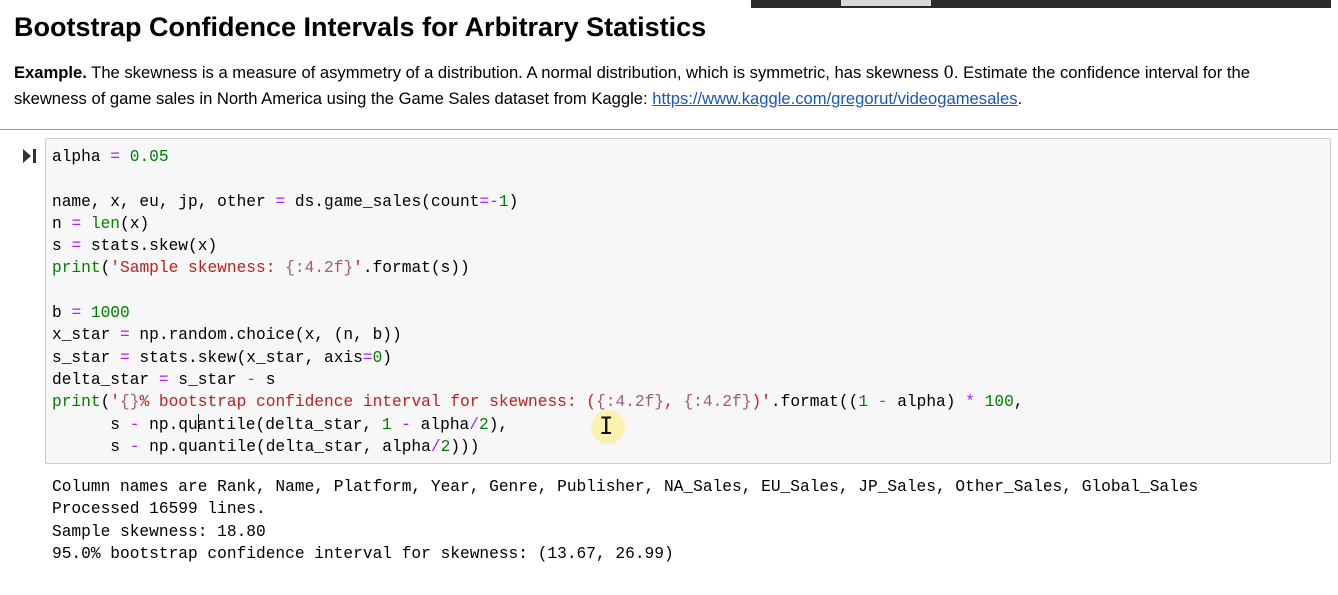 This screenshot has width=1338, height=595. I want to click on video-overlay-bar, so click(1041, 4).